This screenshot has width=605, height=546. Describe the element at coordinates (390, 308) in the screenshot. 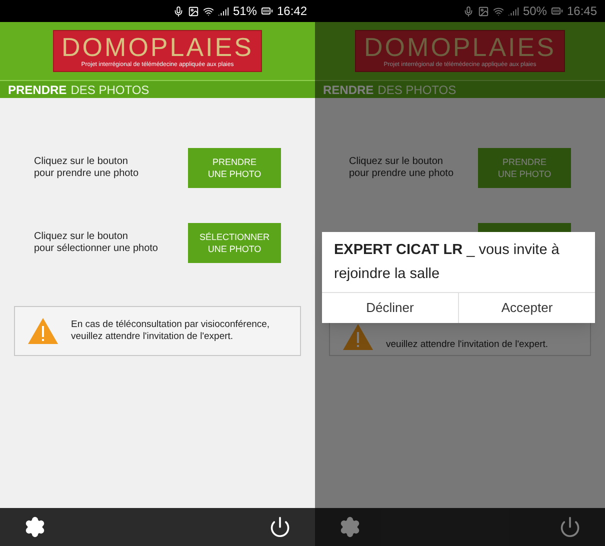

I see `dialog-button: Décliner` at that location.